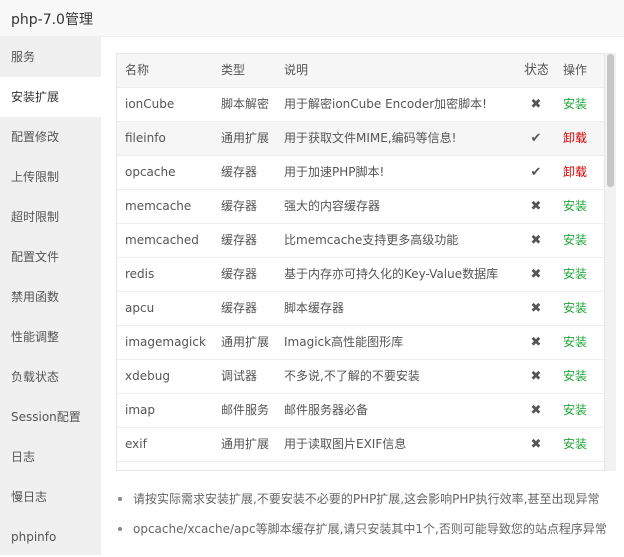  Describe the element at coordinates (50, 257) in the screenshot. I see `sidebar-item-config-file: 配置文件` at that location.